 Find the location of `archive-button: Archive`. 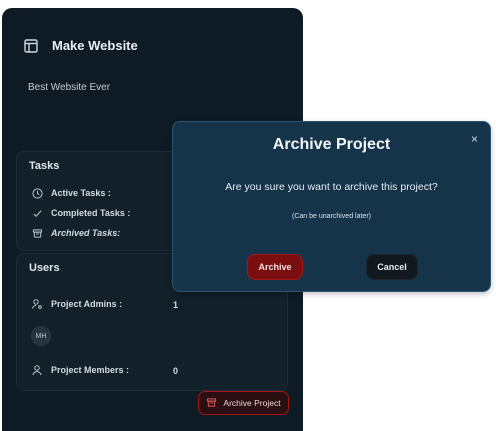

archive-button: Archive is located at coordinates (275, 267).